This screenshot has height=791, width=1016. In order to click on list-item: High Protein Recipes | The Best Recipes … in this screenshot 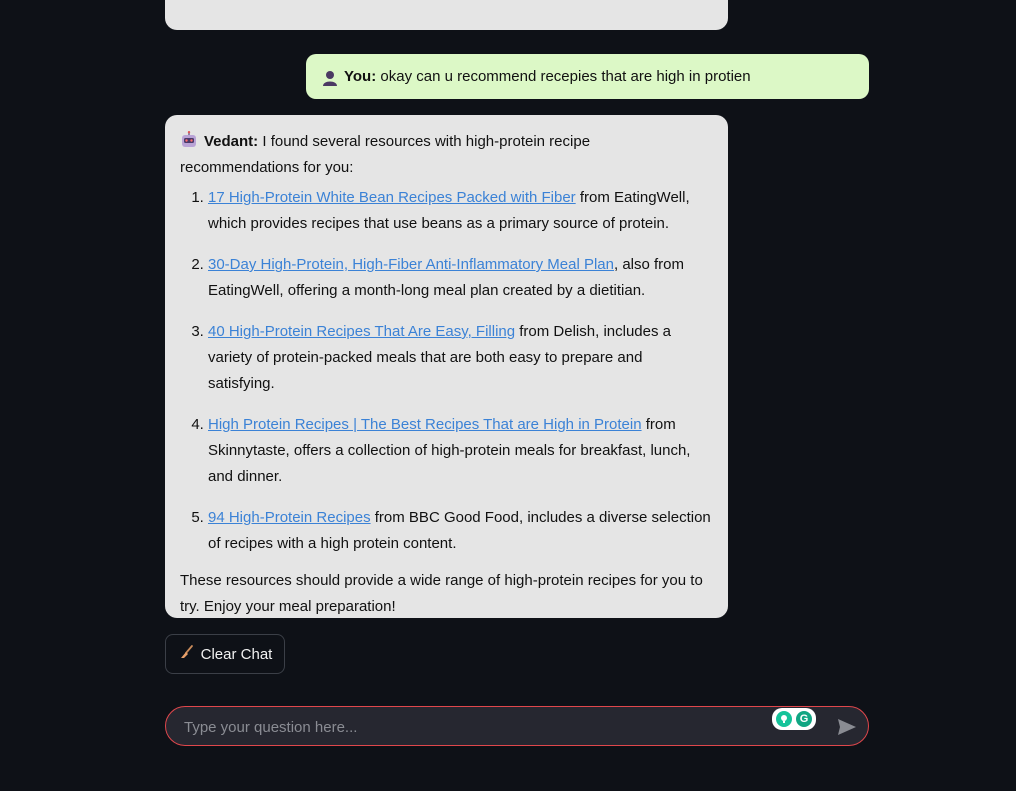, I will do `click(460, 451)`.